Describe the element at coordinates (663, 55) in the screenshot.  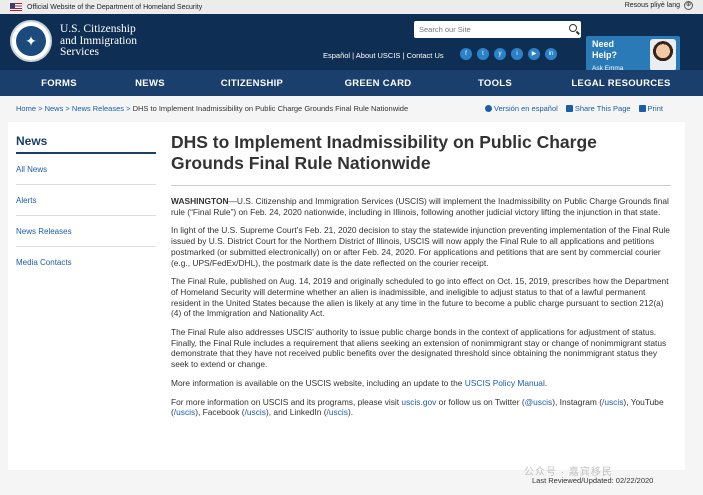
I see `emma-avatar` at that location.